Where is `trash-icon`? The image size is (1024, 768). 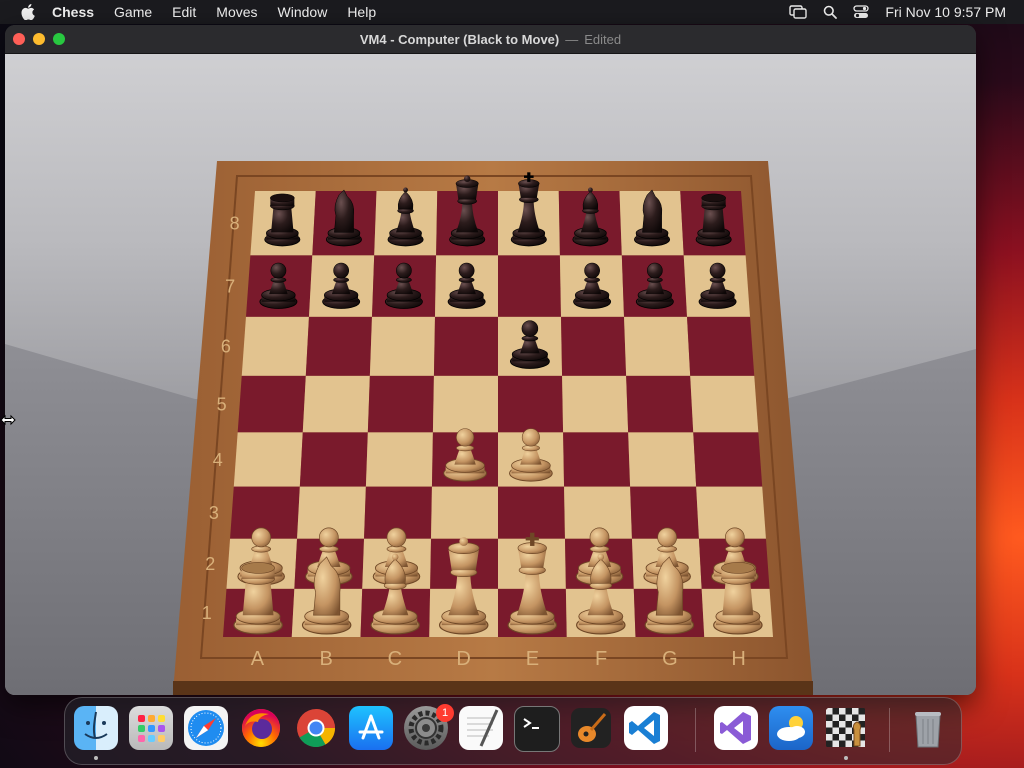 trash-icon is located at coordinates (928, 728).